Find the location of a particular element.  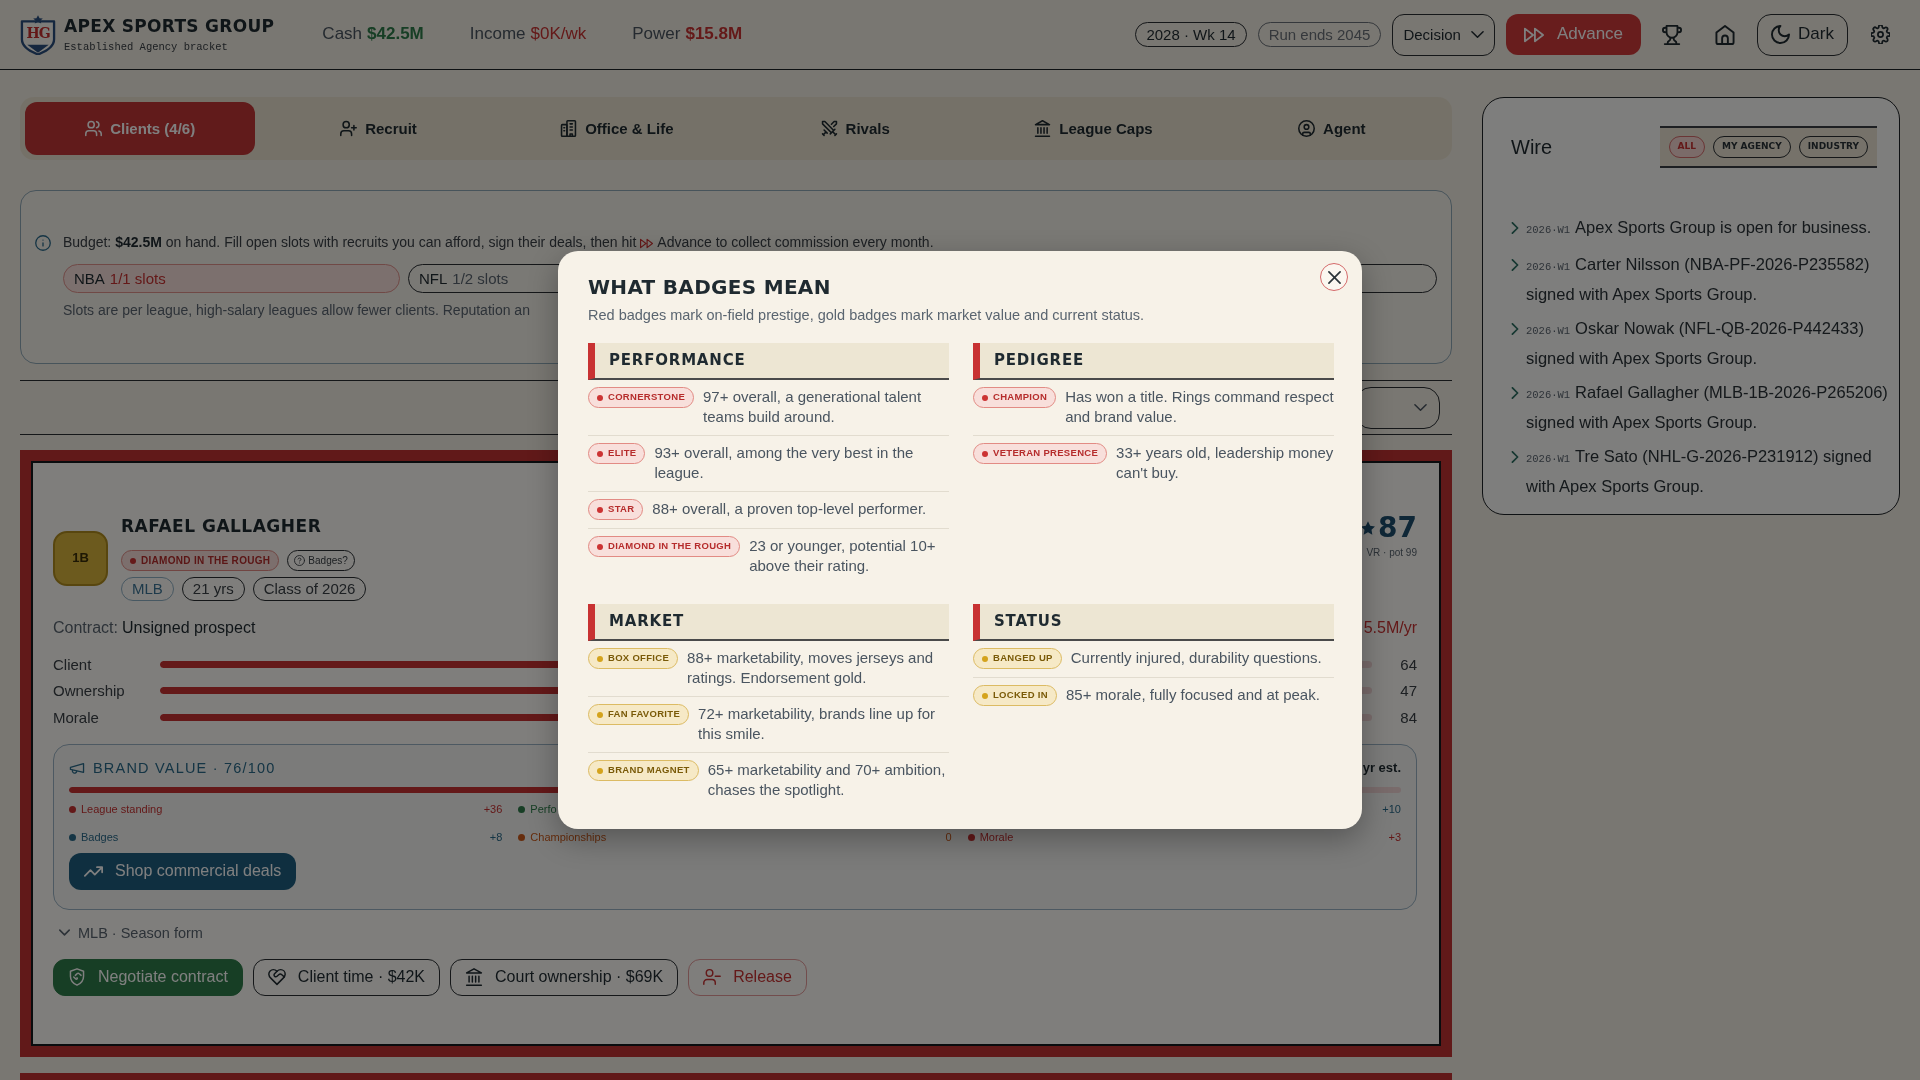

section-header: STATUS is located at coordinates (1153, 622).